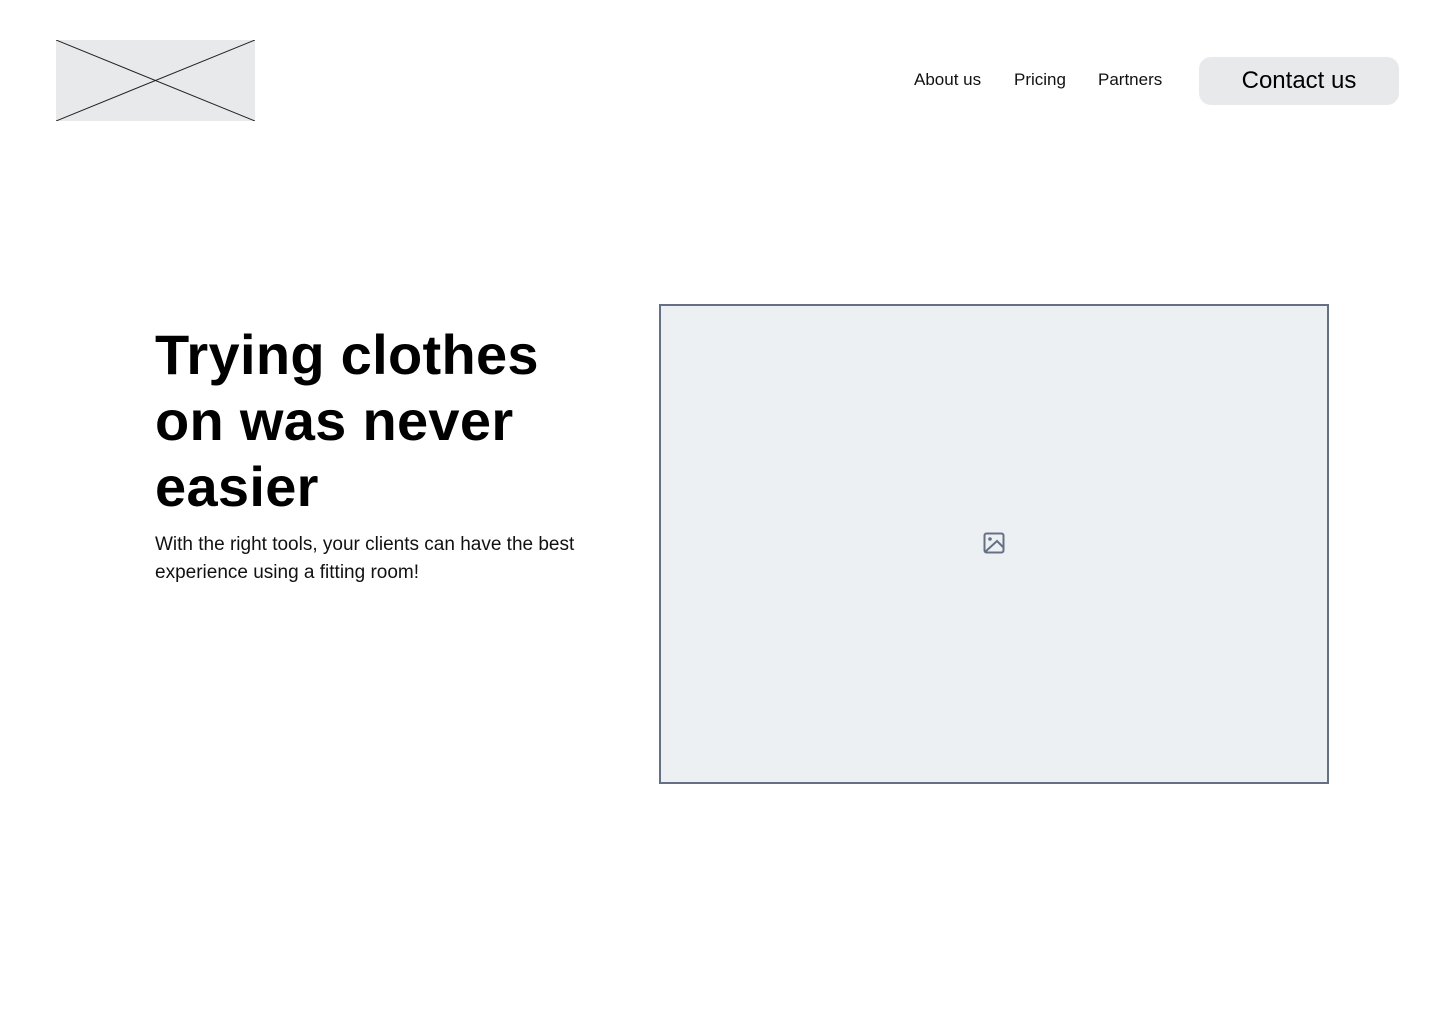  What do you see at coordinates (1040, 80) in the screenshot?
I see `nav-pricing: Pricing` at bounding box center [1040, 80].